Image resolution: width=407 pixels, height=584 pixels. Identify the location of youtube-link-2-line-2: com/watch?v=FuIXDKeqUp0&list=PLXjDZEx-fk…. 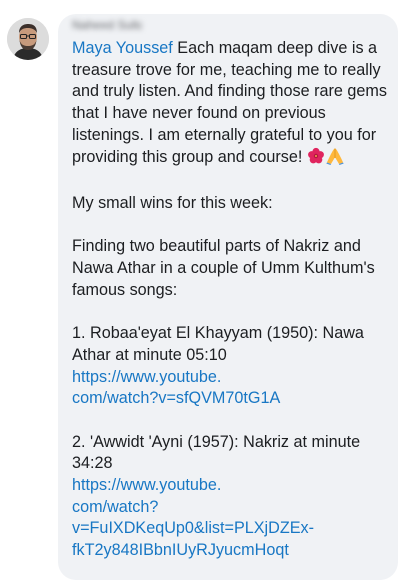
(193, 528).